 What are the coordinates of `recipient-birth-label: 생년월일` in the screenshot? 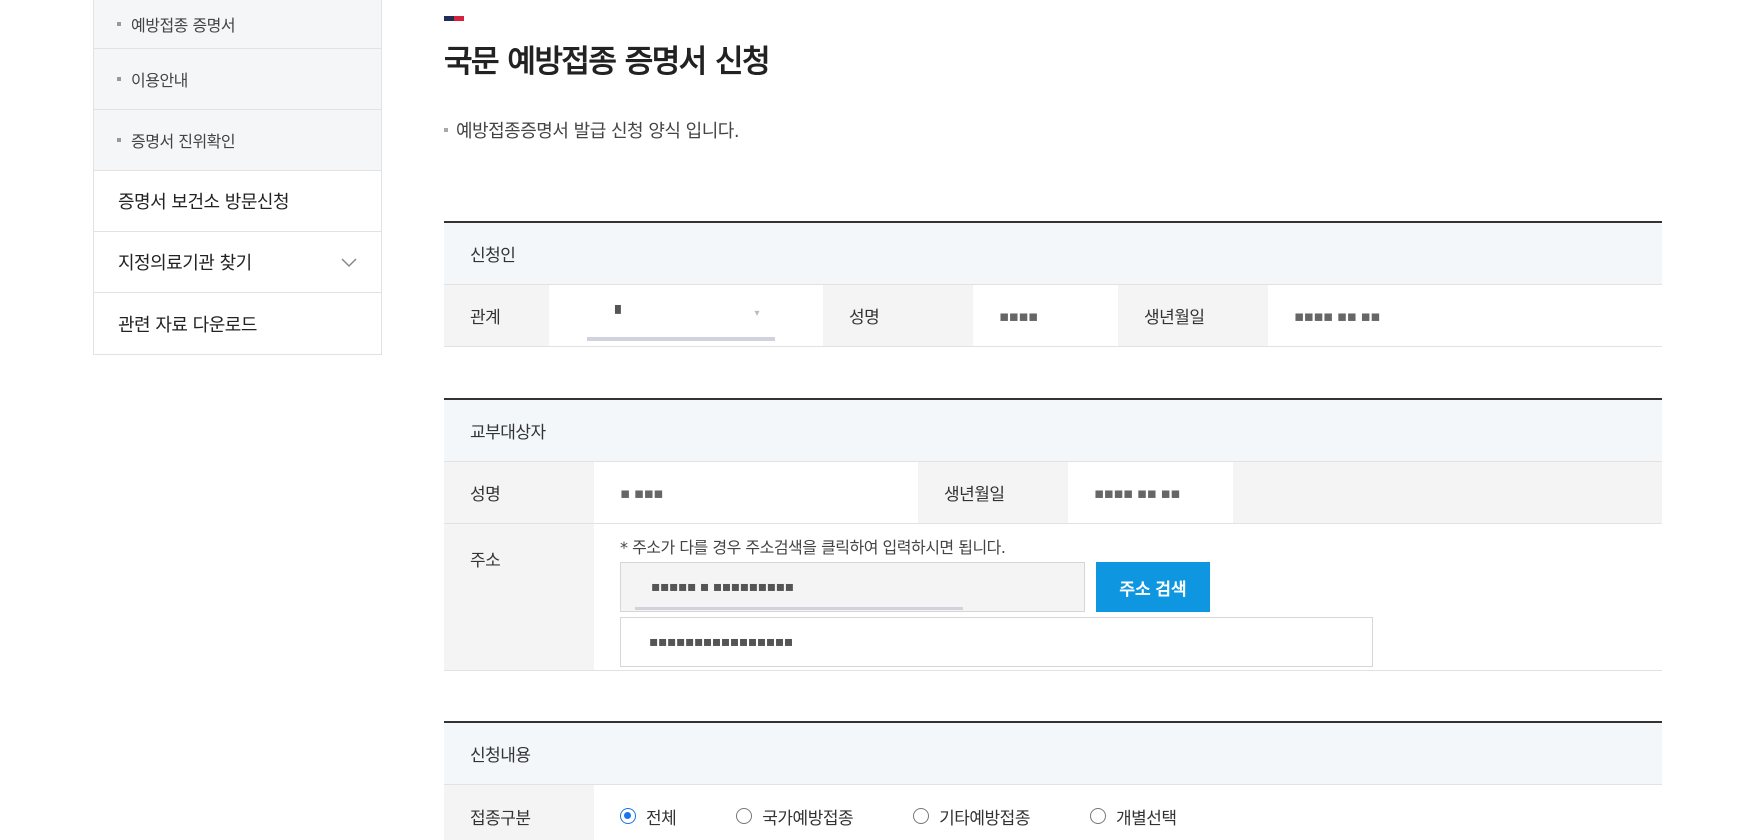 It's located at (993, 492).